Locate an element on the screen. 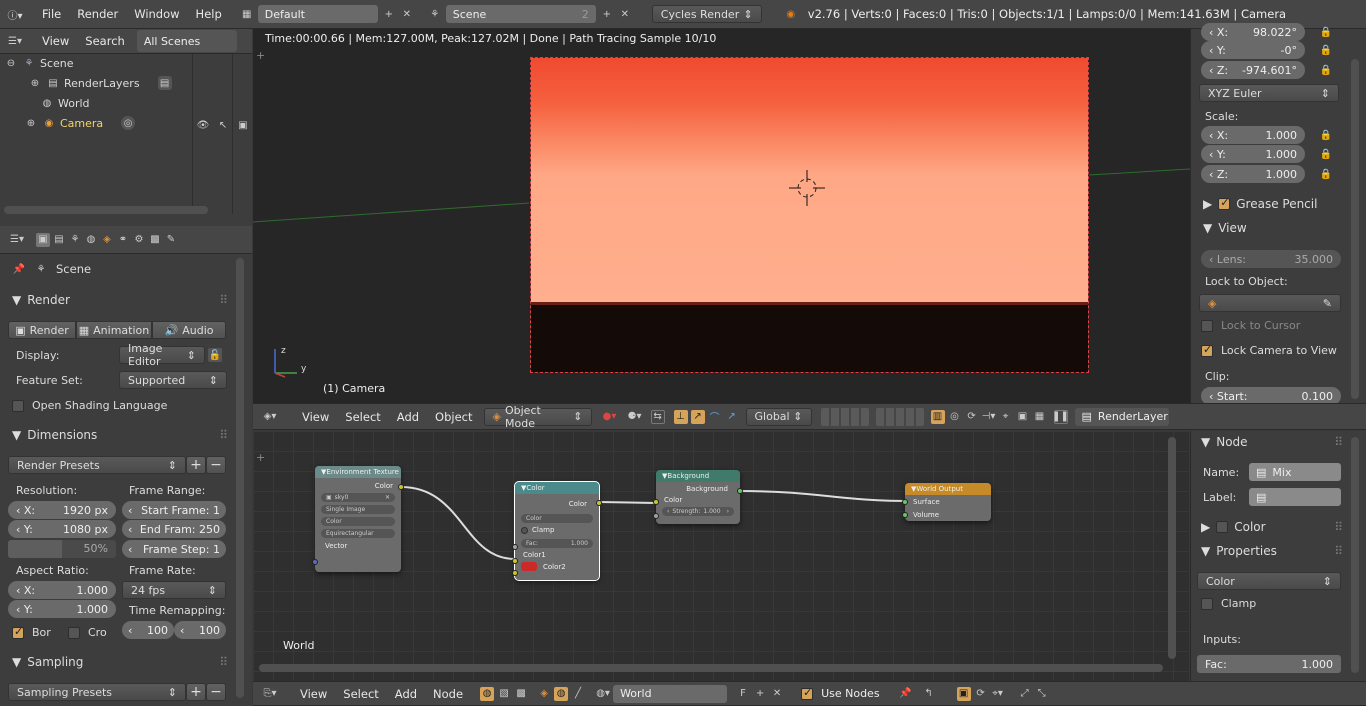  aspect-y-field: ‹ Y: 1.000 is located at coordinates (62, 609).